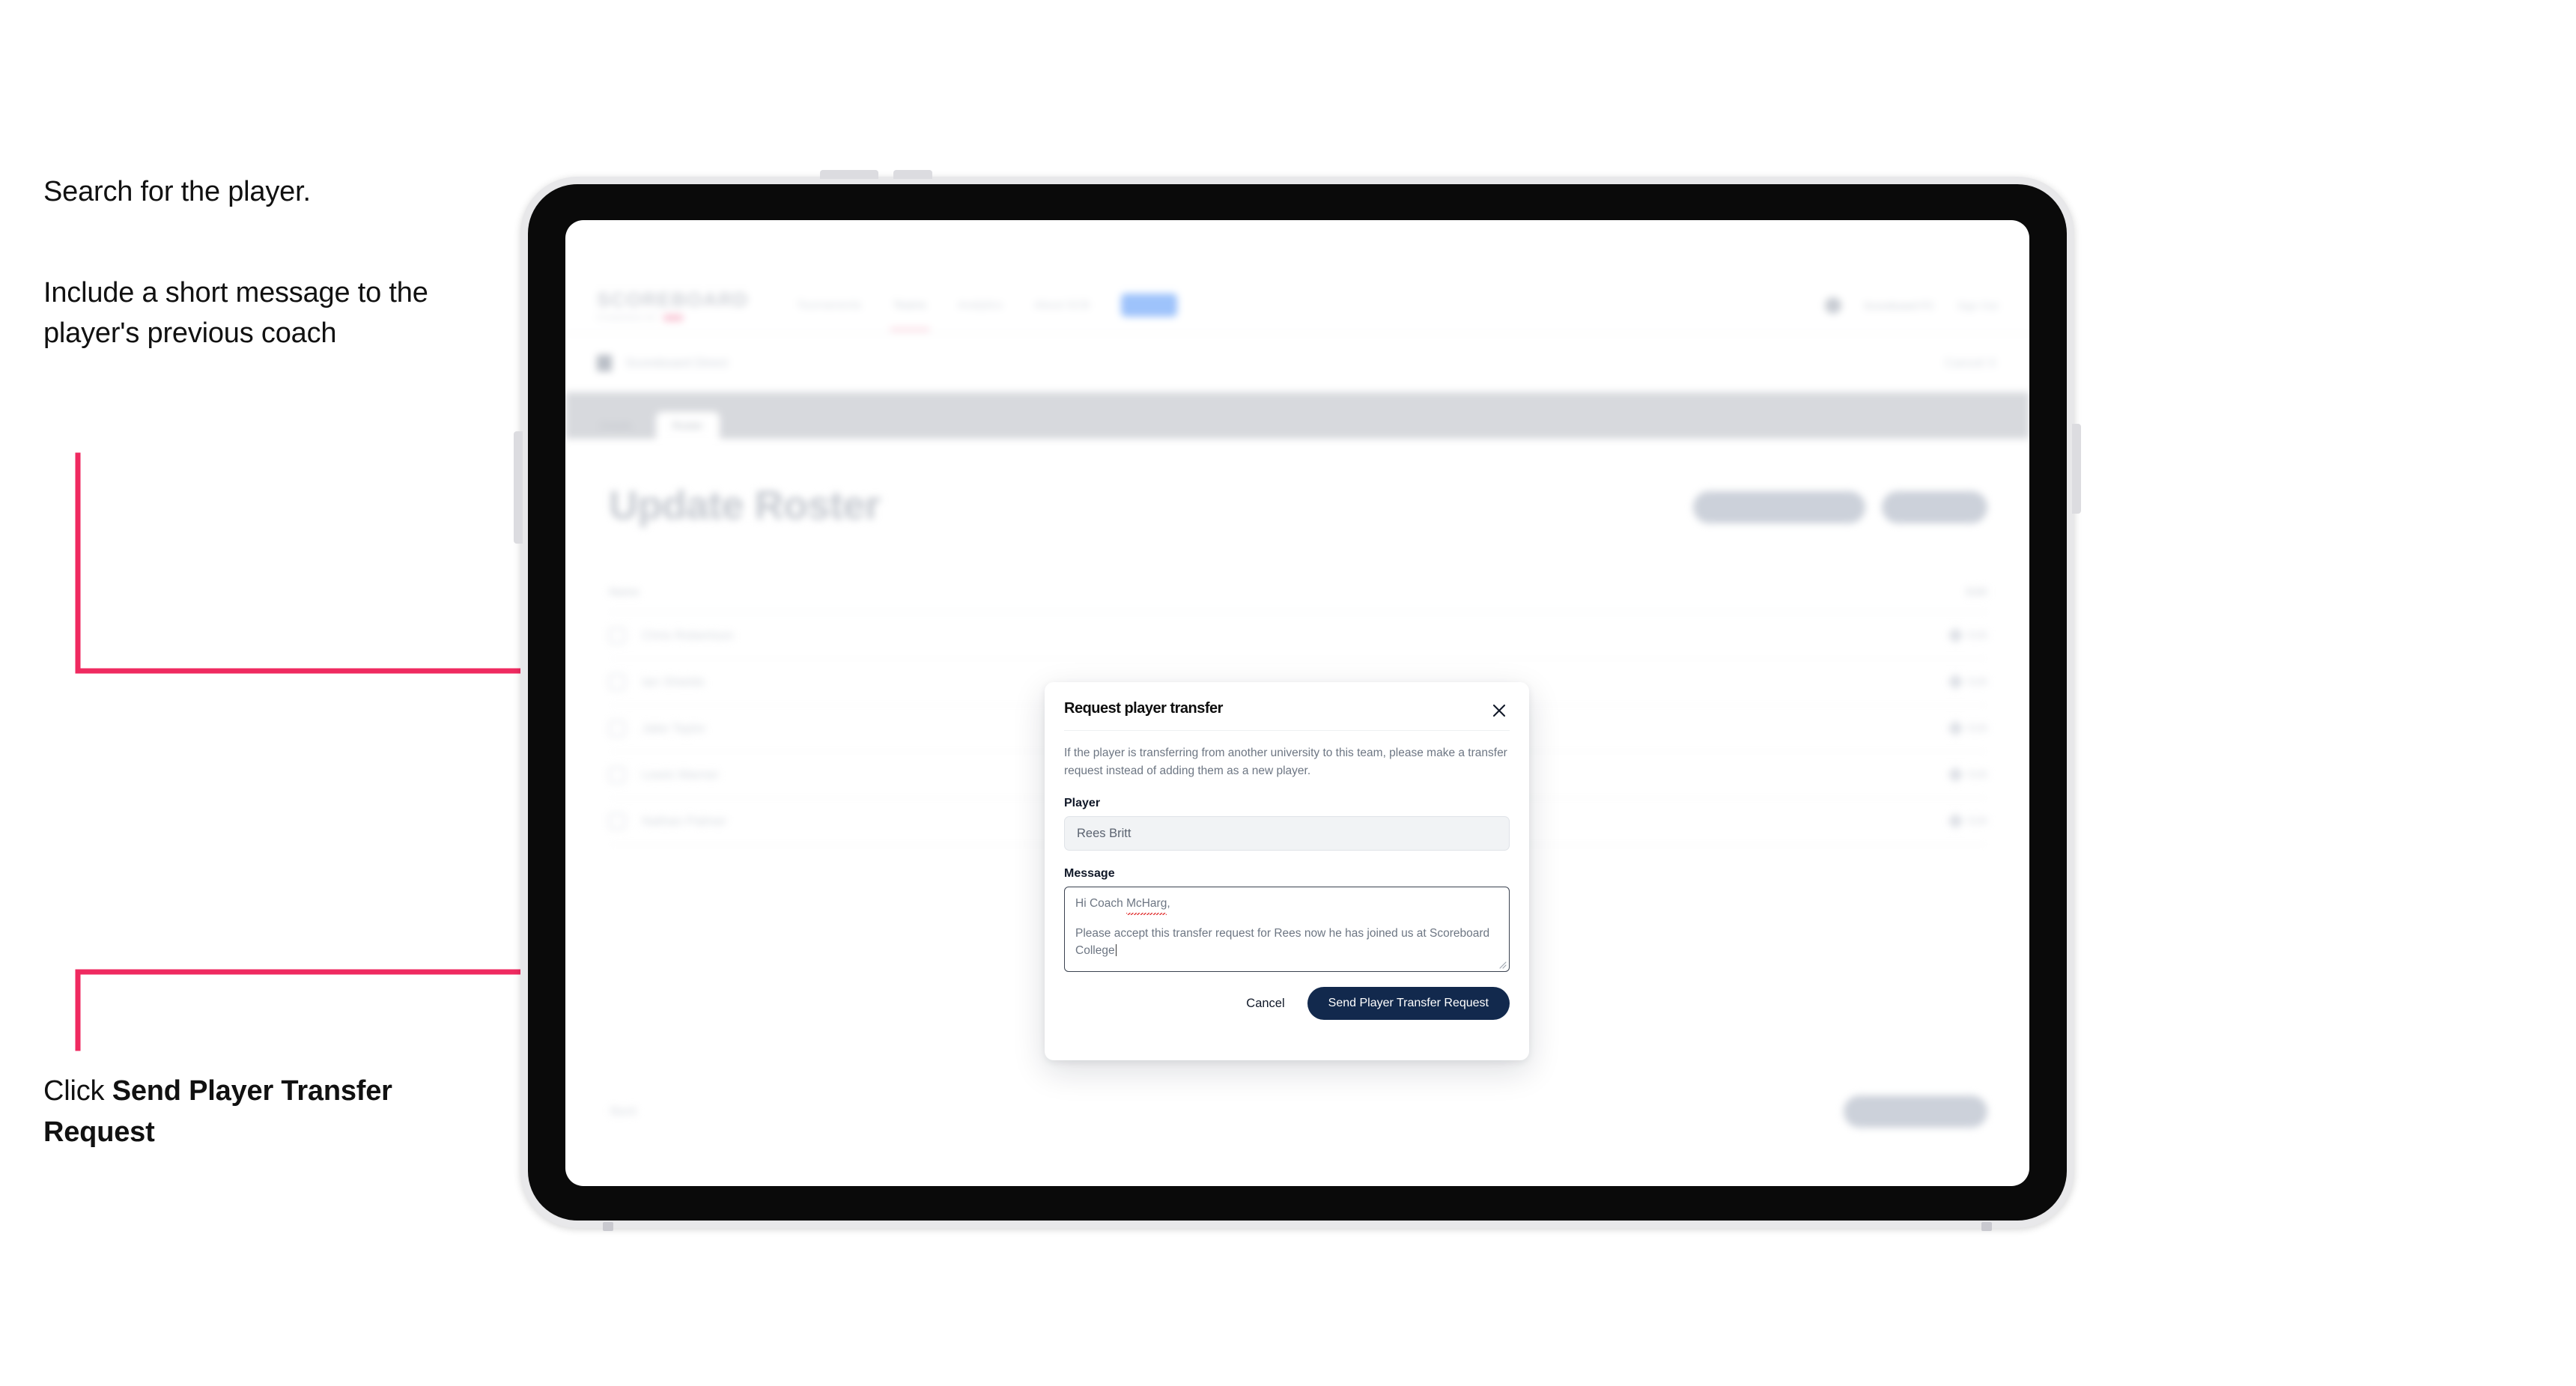 The image size is (2576, 1386). What do you see at coordinates (1143, 708) in the screenshot?
I see `dialog-title: Request player transfer` at bounding box center [1143, 708].